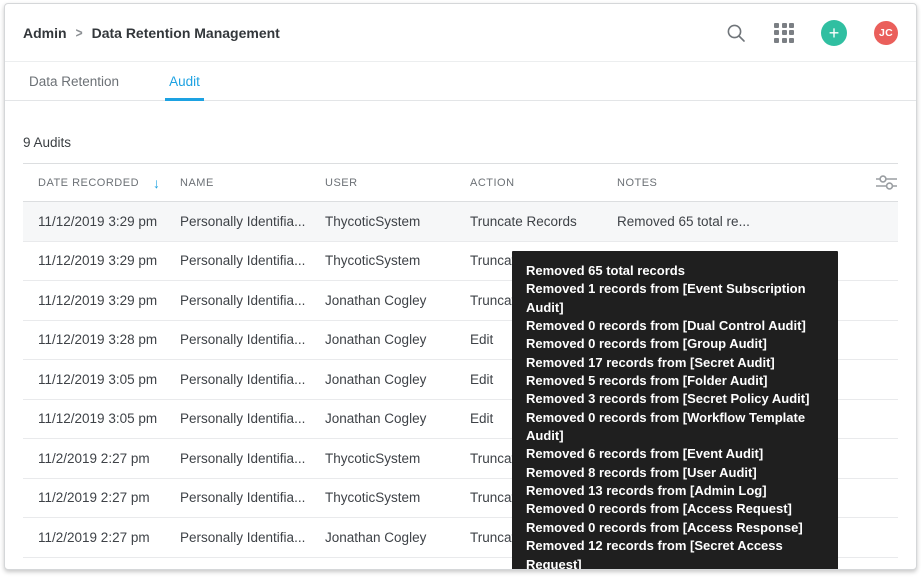 The width and height of the screenshot is (921, 582). I want to click on grid-glyph, so click(784, 32).